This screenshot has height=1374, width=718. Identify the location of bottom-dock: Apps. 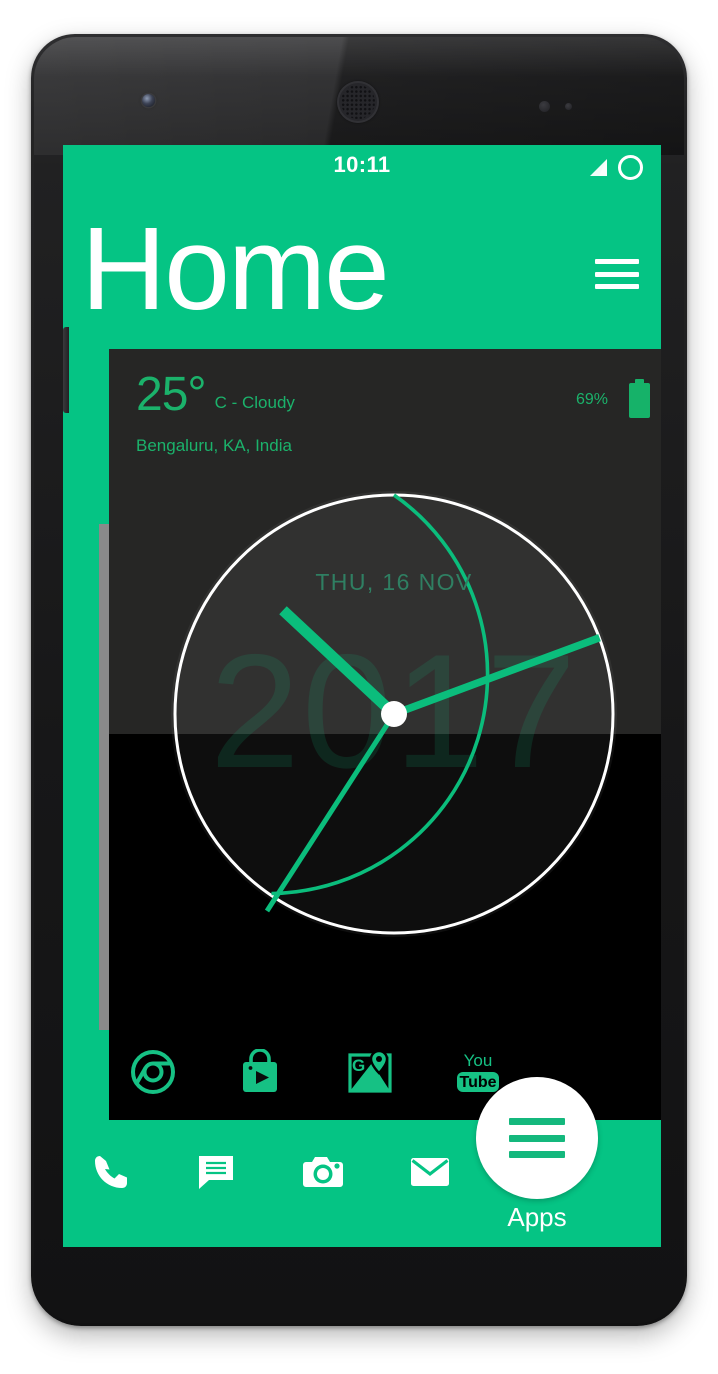
(362, 1162).